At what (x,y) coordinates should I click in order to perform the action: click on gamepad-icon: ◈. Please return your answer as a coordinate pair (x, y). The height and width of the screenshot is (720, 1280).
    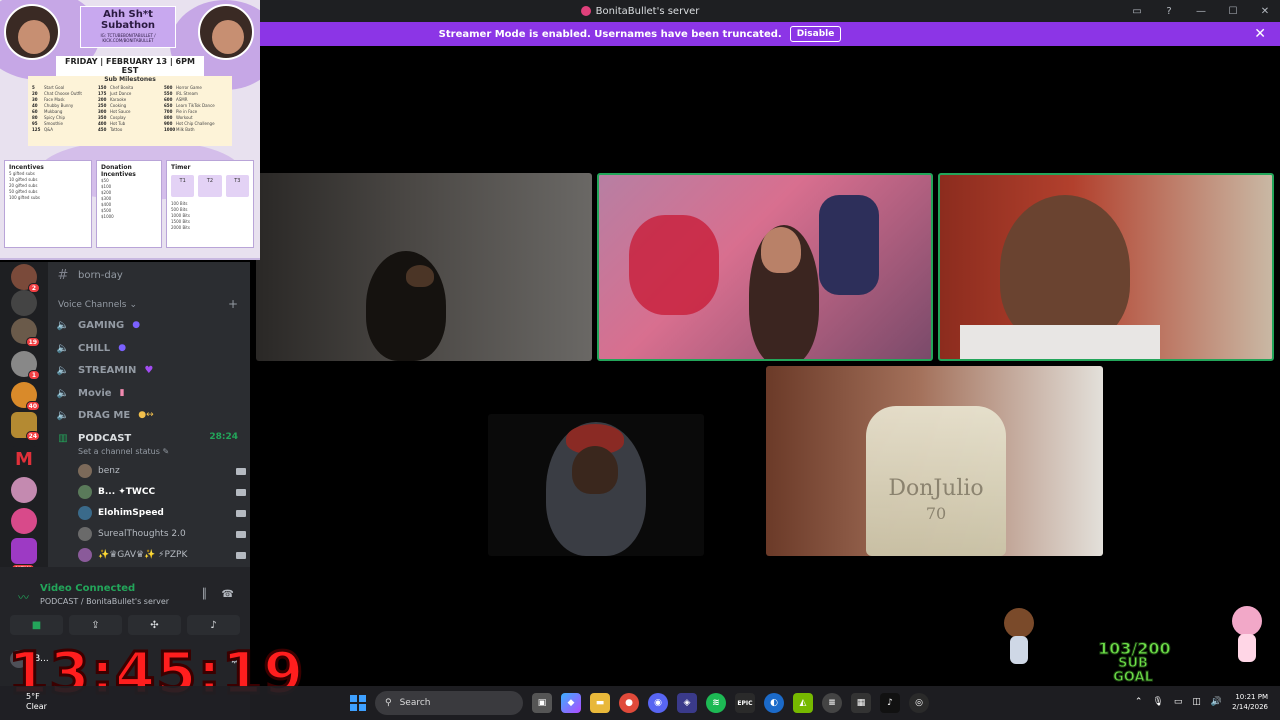
    Looking at the image, I should click on (687, 703).